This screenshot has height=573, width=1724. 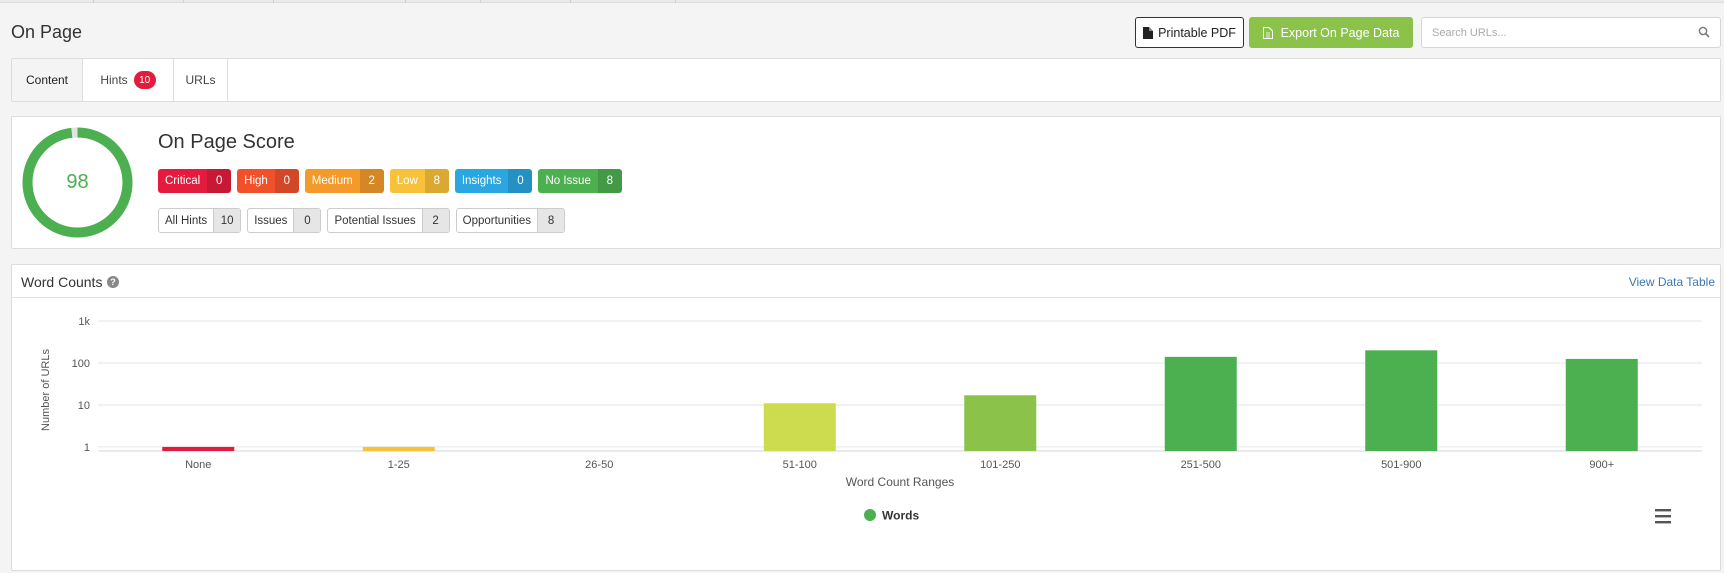 I want to click on severity-label: No Issue, so click(x=568, y=181).